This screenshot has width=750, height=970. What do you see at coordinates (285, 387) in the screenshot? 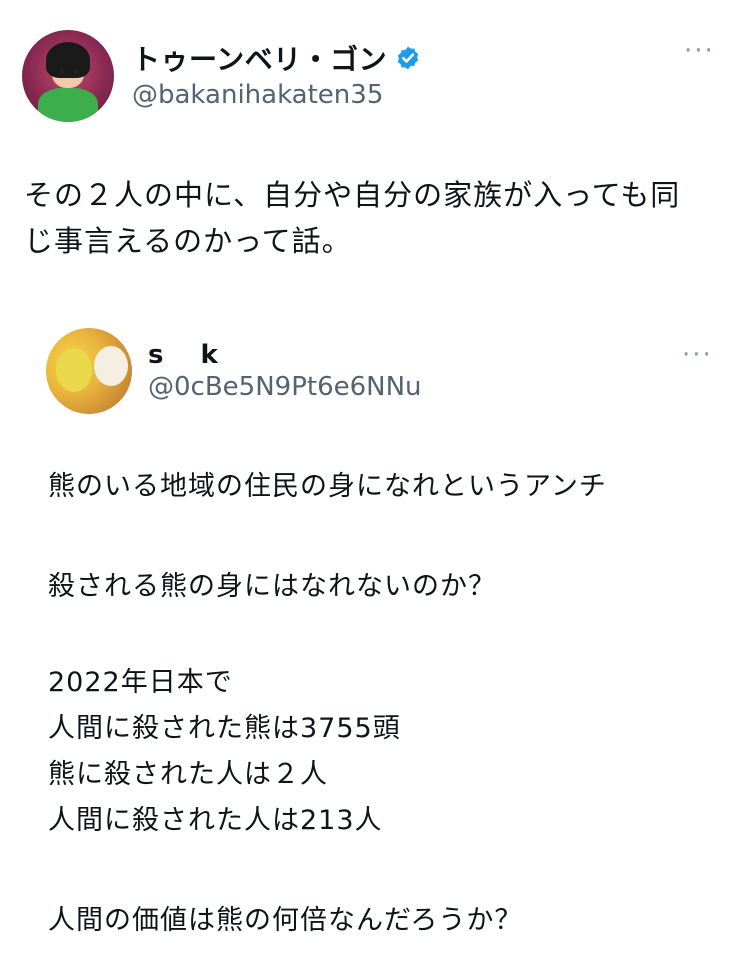
I see `quoted-author-handle: @0cBe5N9Pt6e6NNu` at bounding box center [285, 387].